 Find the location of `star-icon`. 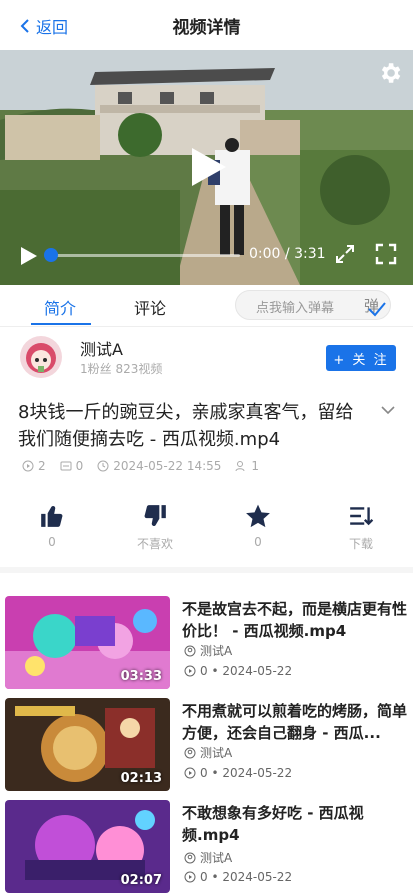

star-icon is located at coordinates (258, 516).